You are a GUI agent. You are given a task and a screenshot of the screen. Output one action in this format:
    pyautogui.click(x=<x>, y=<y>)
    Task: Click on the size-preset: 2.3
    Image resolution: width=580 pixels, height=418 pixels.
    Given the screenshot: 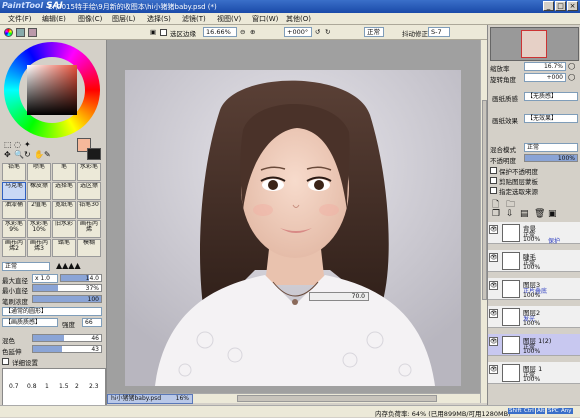 What is the action you would take?
    pyautogui.click(x=94, y=386)
    